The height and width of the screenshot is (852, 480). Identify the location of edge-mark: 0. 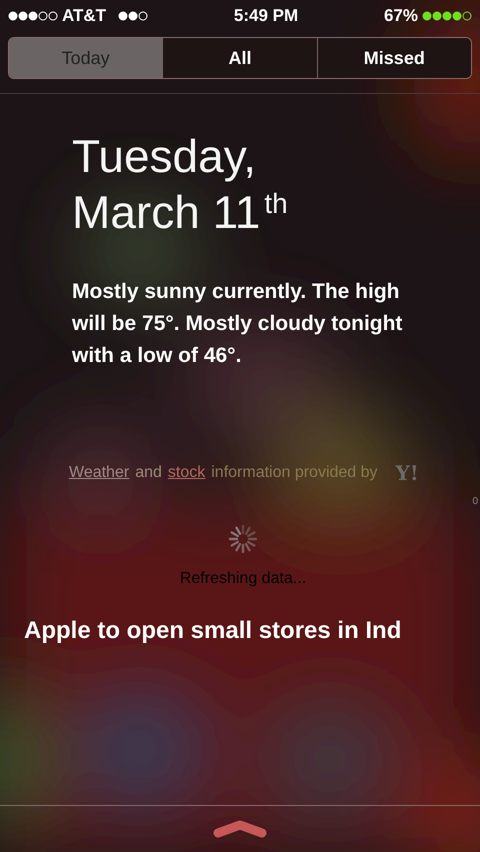
(475, 502).